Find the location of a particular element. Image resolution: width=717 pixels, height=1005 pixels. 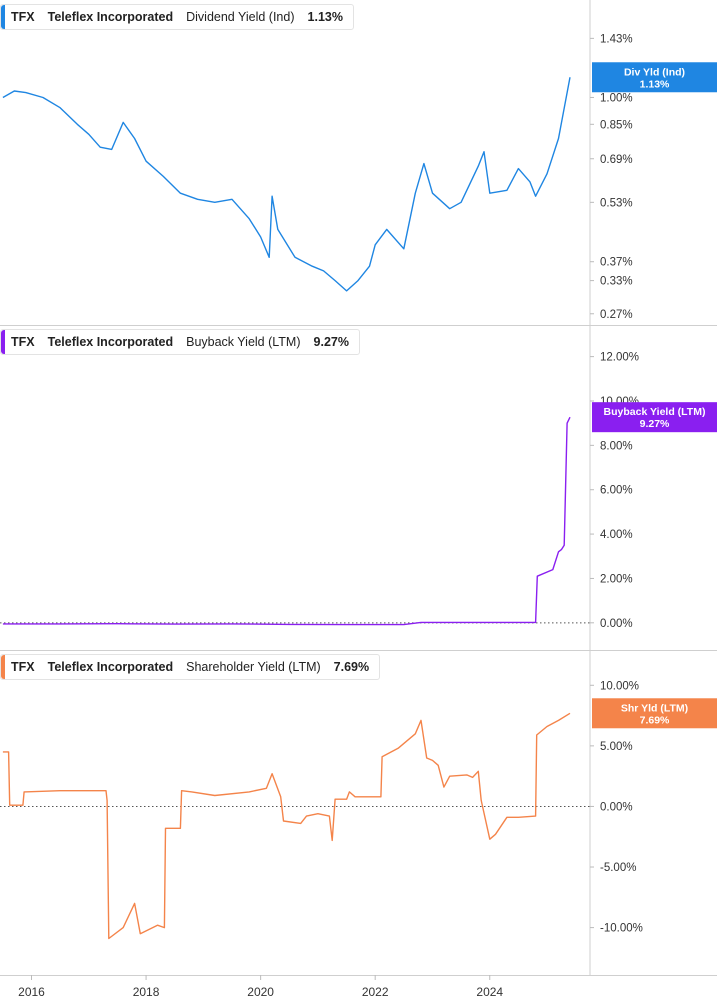

value-badge-value: 1.13% is located at coordinates (655, 84).